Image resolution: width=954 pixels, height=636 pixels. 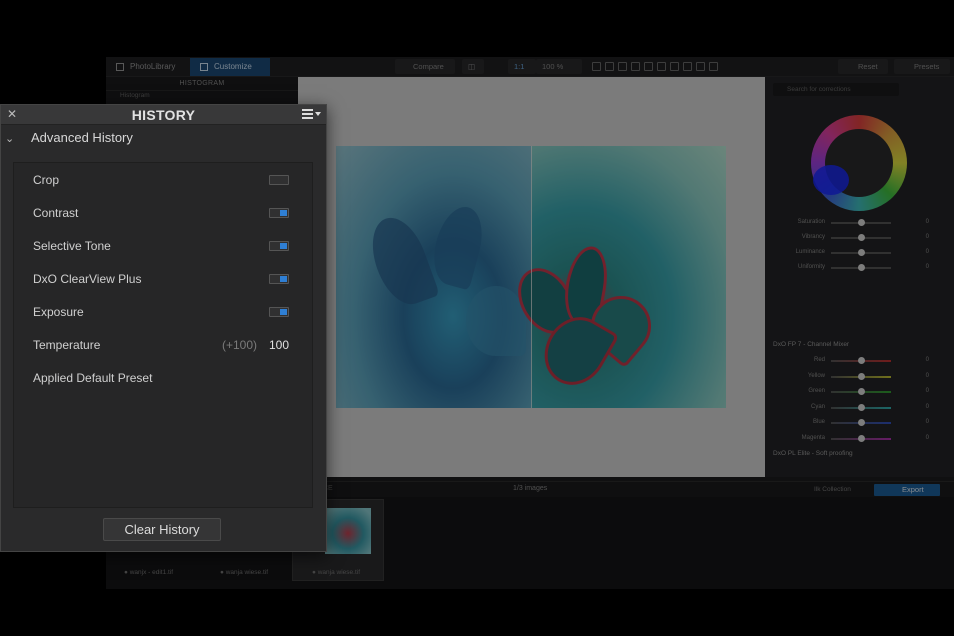 I want to click on history-item-label: Selective Tone, so click(x=72, y=246).